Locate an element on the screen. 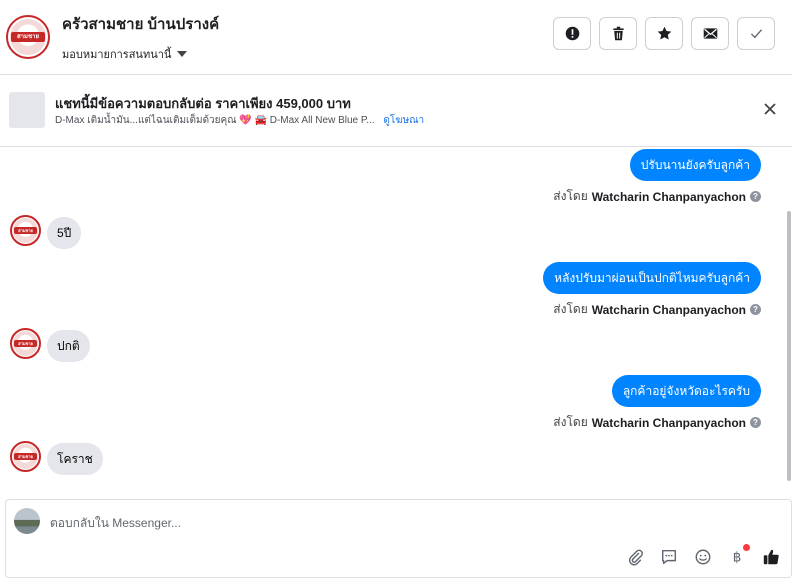 This screenshot has height=578, width=792. incoming-message: 5ปี is located at coordinates (64, 233).